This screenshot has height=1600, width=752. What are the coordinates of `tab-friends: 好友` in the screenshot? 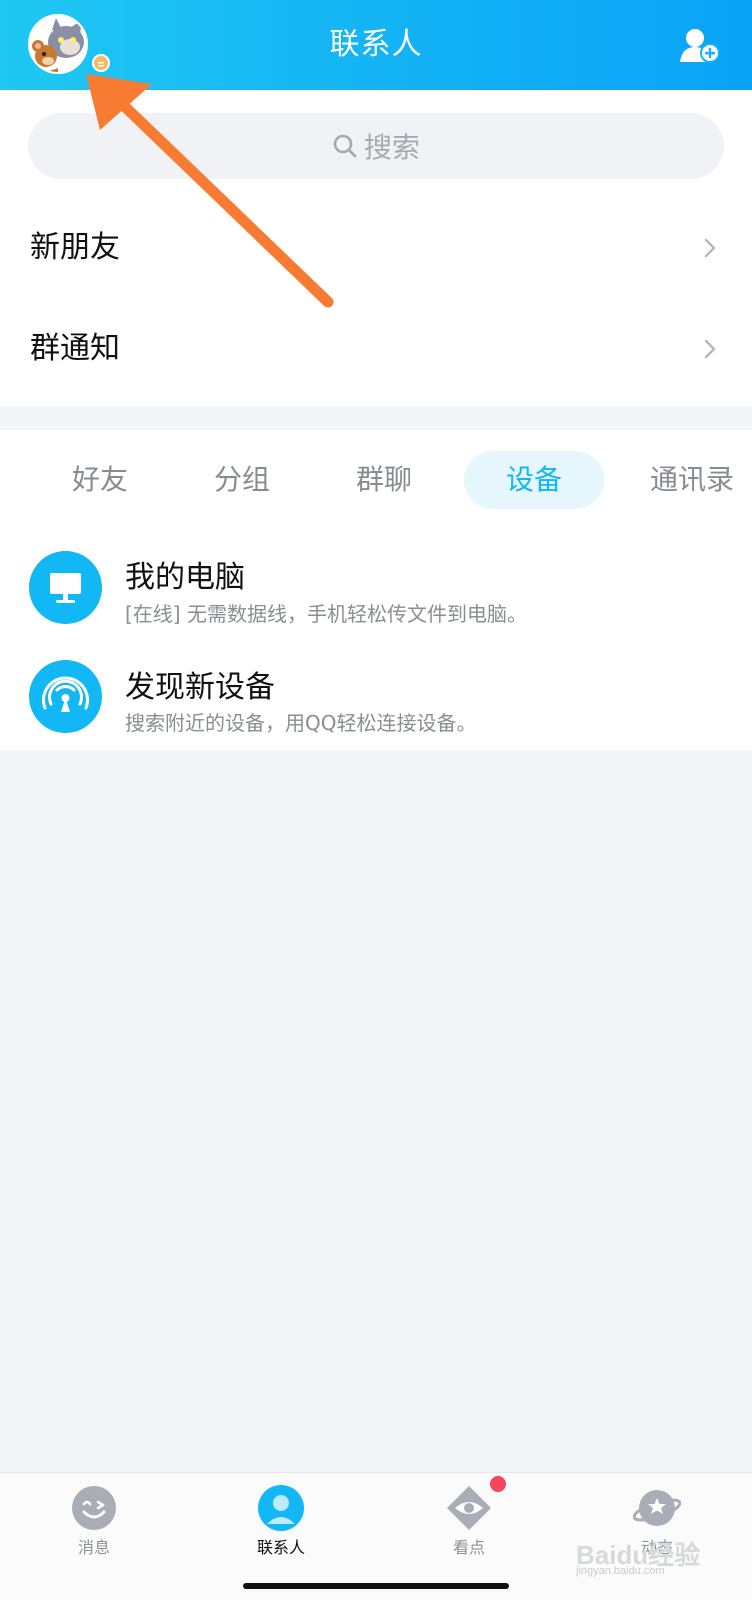 It's located at (100, 480).